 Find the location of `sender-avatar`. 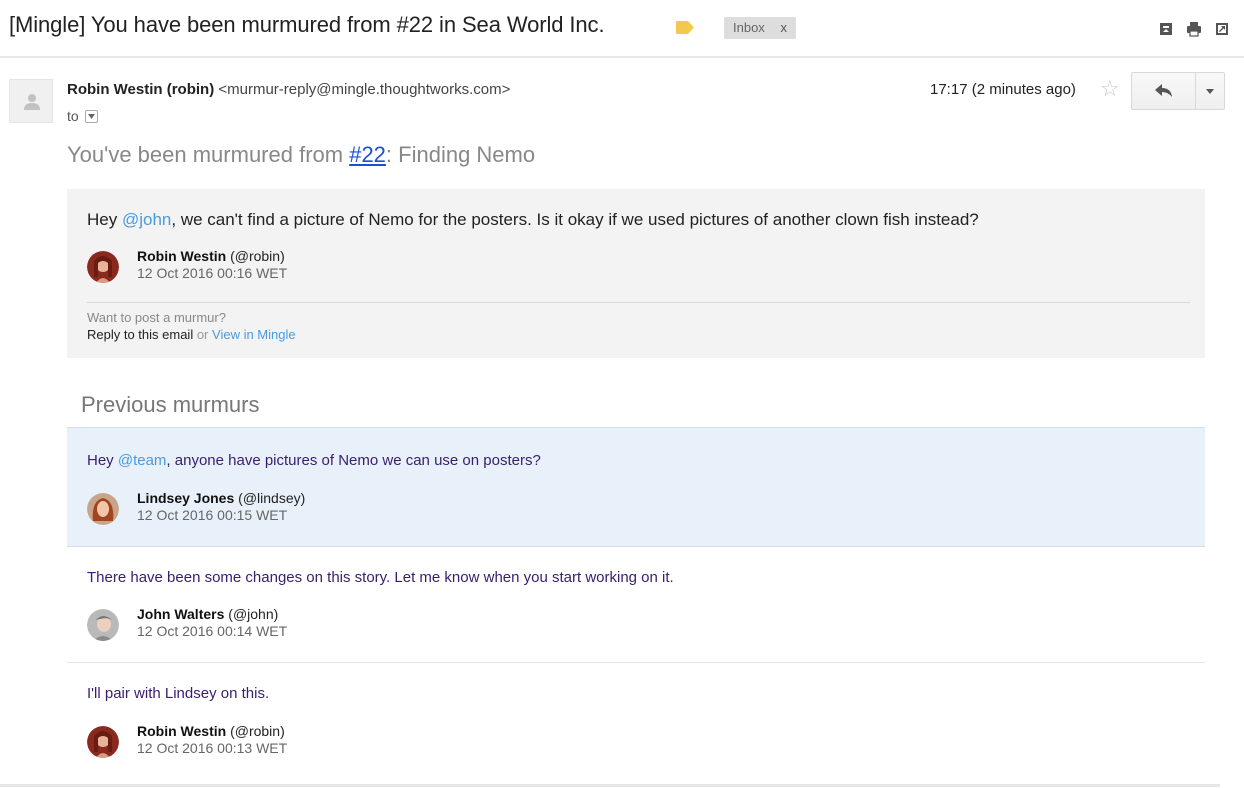

sender-avatar is located at coordinates (31, 101).